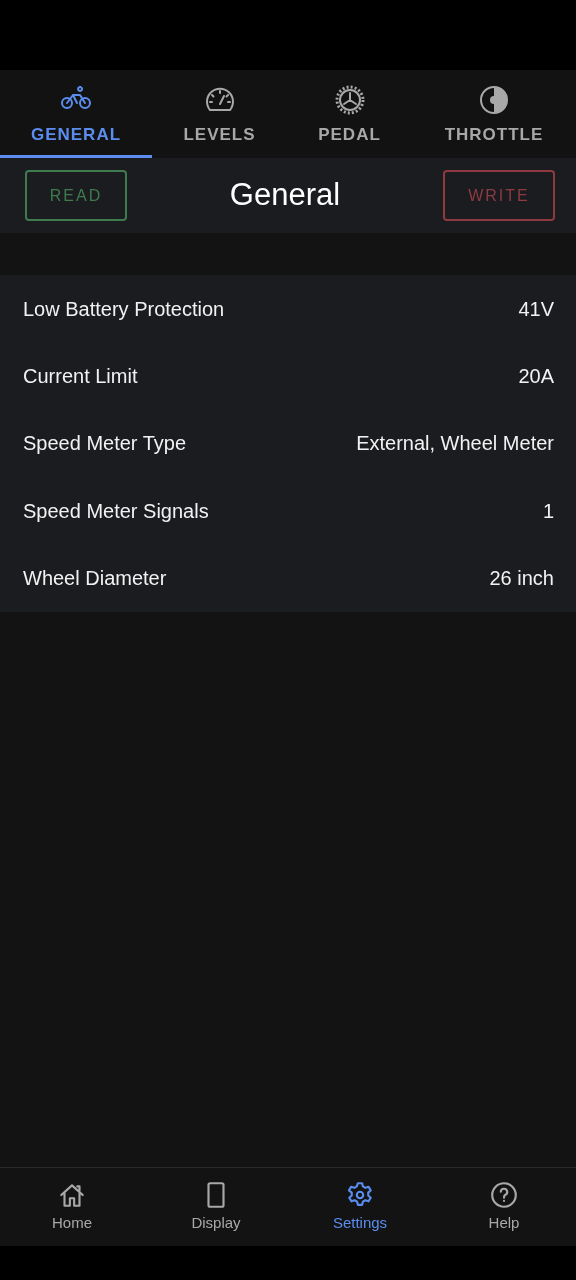 Image resolution: width=576 pixels, height=1280 pixels. I want to click on setting-label: Speed Meter Type, so click(105, 444).